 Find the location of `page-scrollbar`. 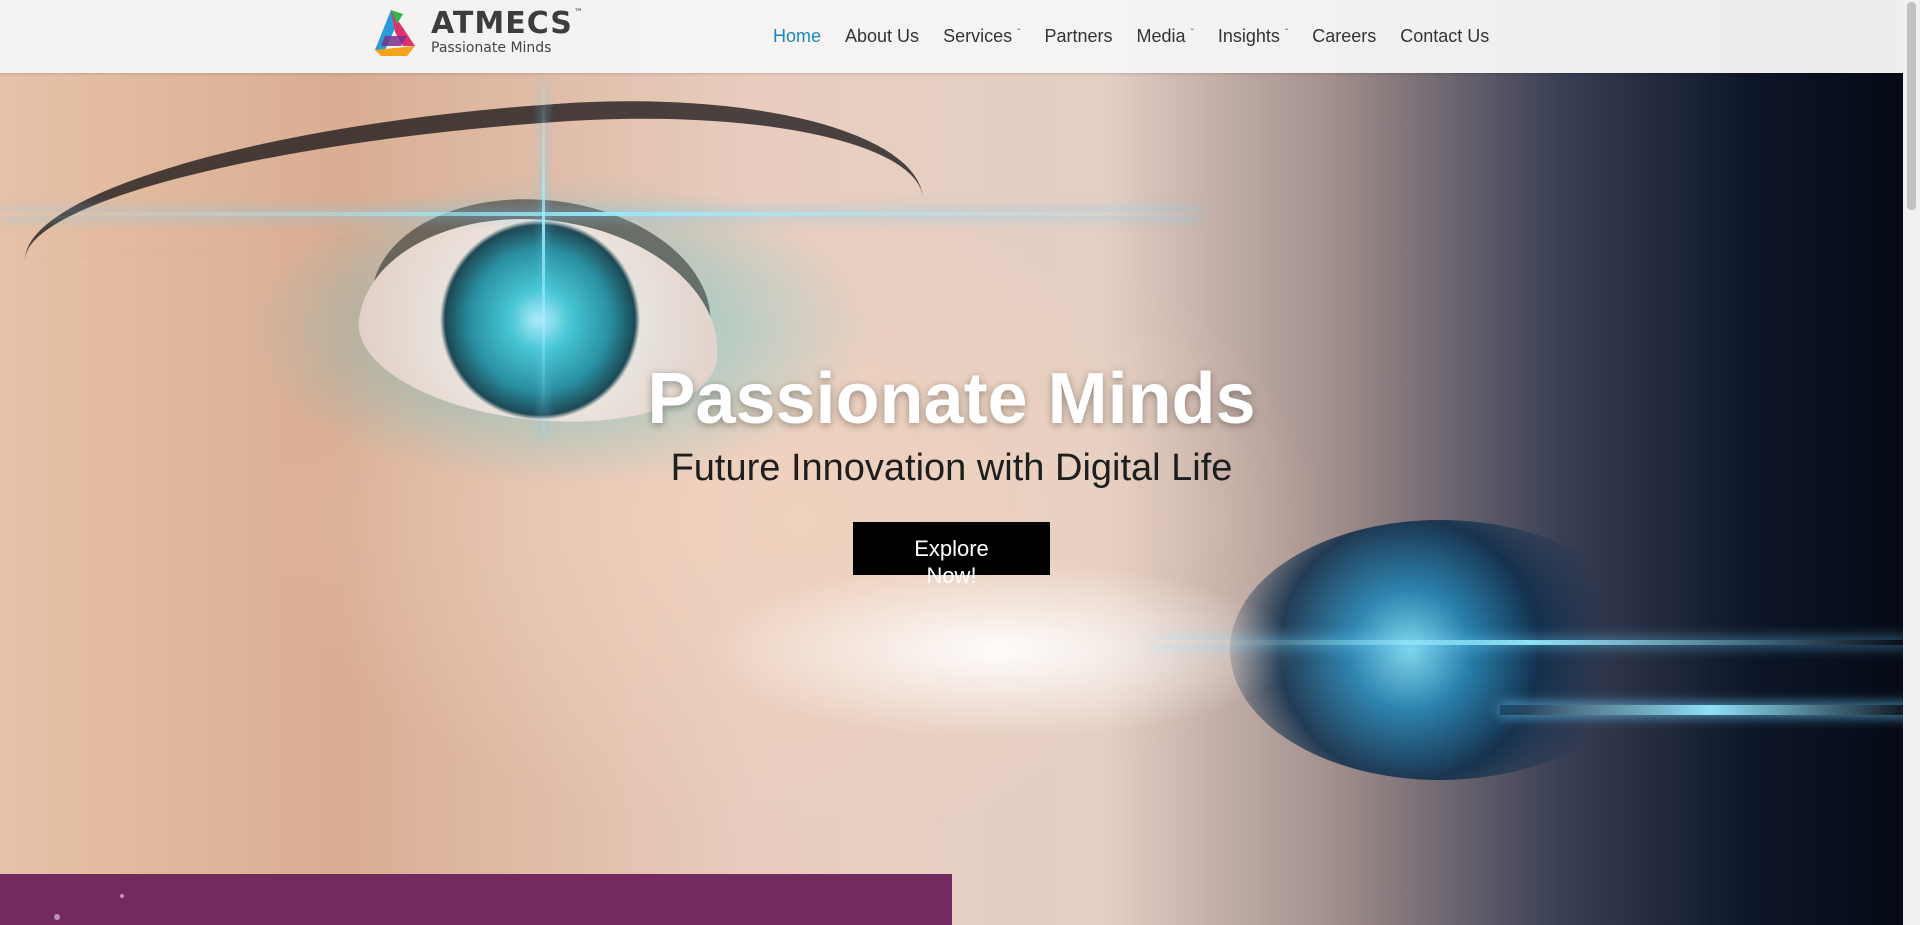

page-scrollbar is located at coordinates (1911, 462).